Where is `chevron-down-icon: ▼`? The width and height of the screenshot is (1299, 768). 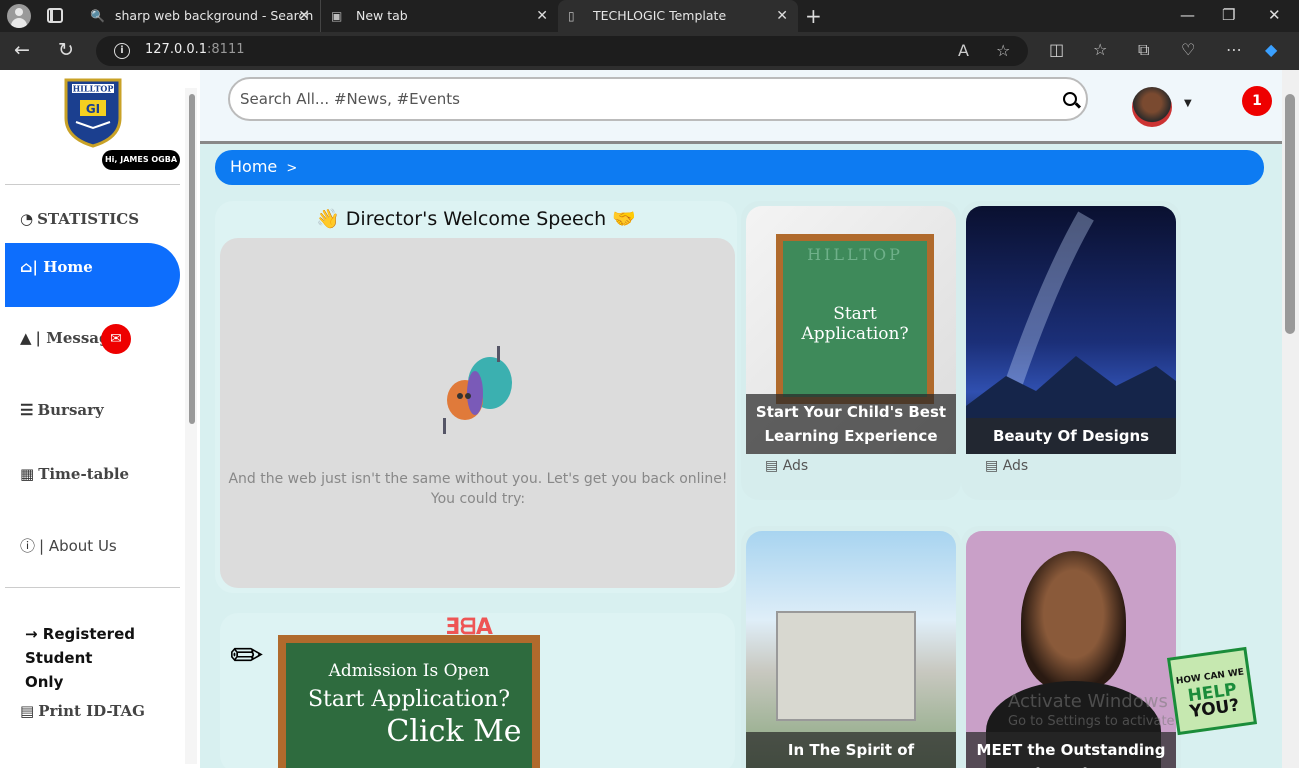 chevron-down-icon: ▼ is located at coordinates (1188, 103).